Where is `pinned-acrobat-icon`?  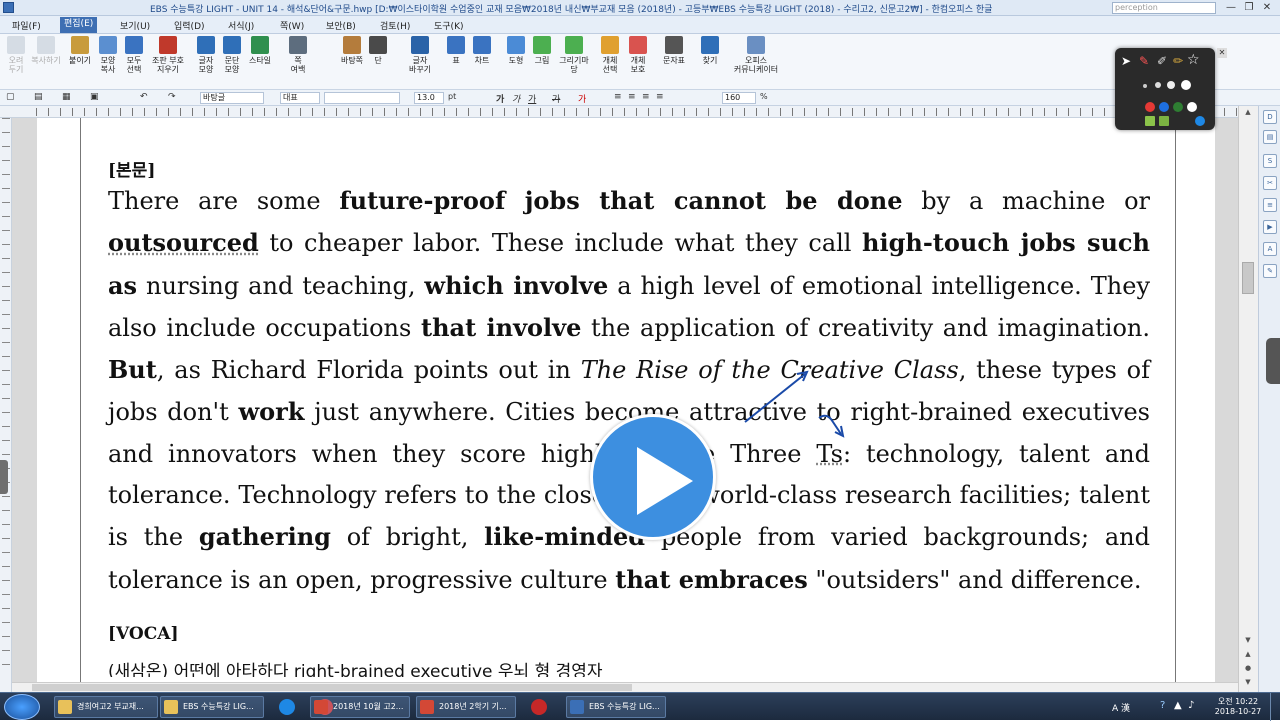 pinned-acrobat-icon is located at coordinates (539, 707).